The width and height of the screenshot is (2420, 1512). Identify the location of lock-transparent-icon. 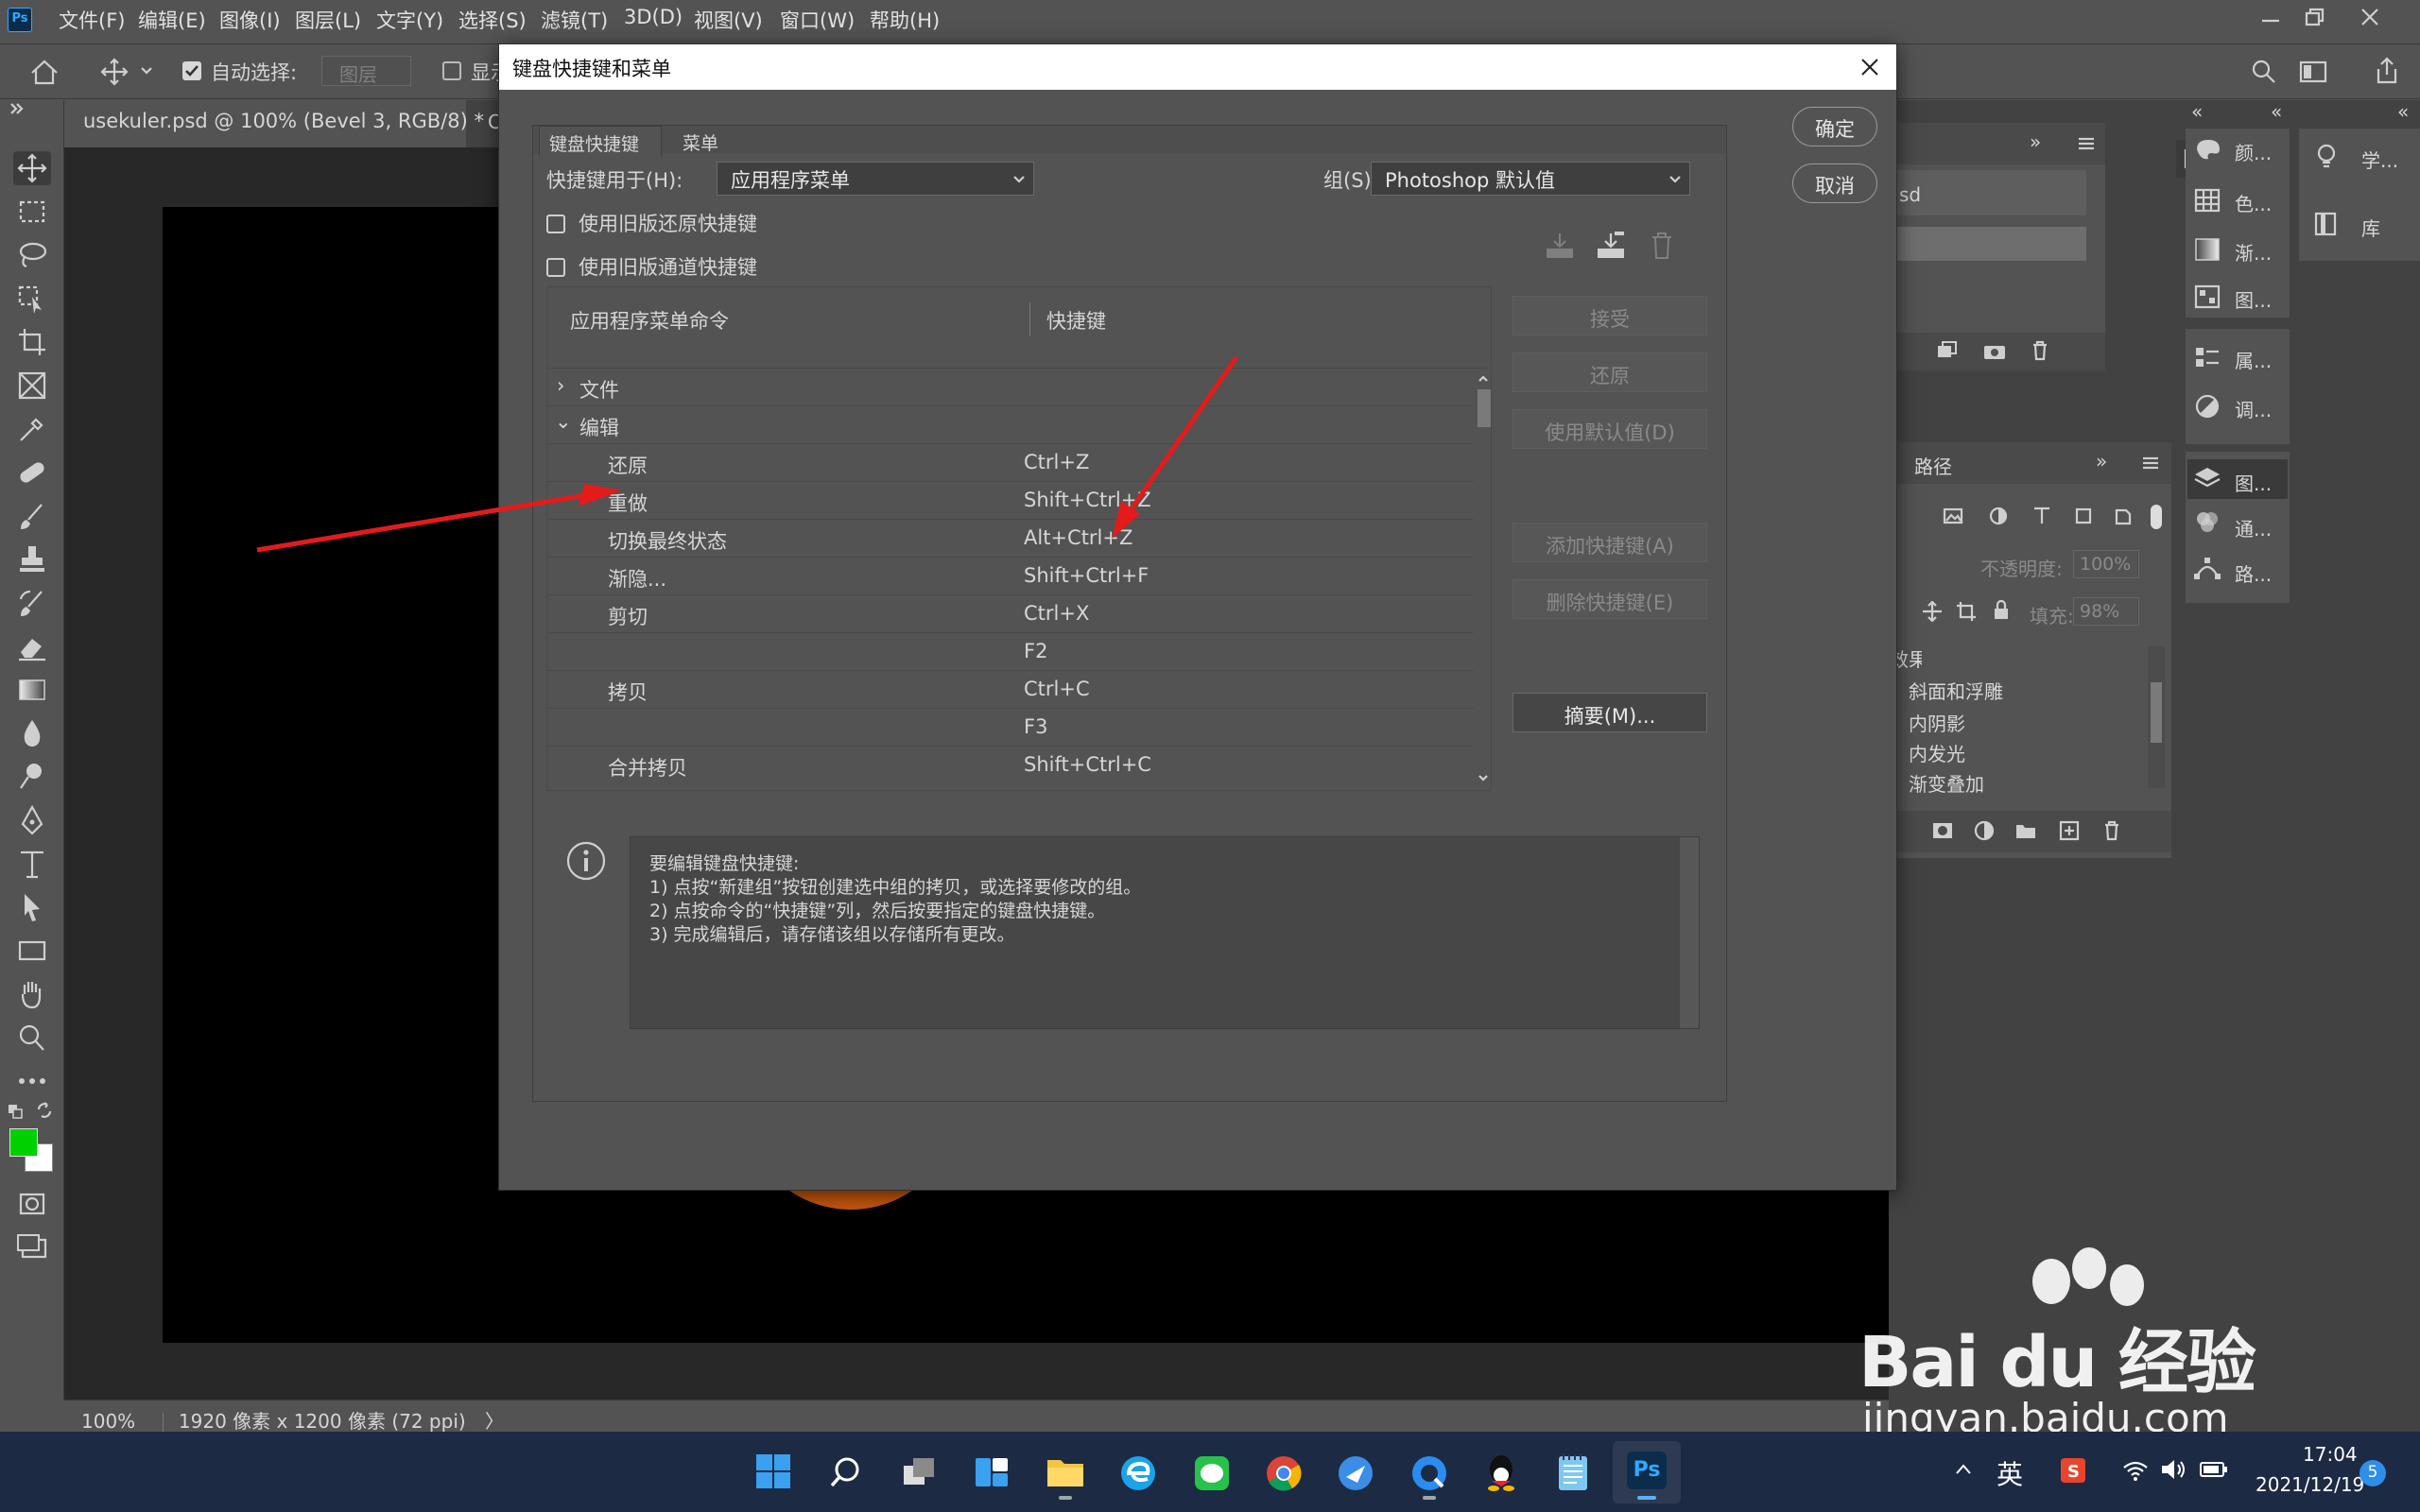
(1932, 611).